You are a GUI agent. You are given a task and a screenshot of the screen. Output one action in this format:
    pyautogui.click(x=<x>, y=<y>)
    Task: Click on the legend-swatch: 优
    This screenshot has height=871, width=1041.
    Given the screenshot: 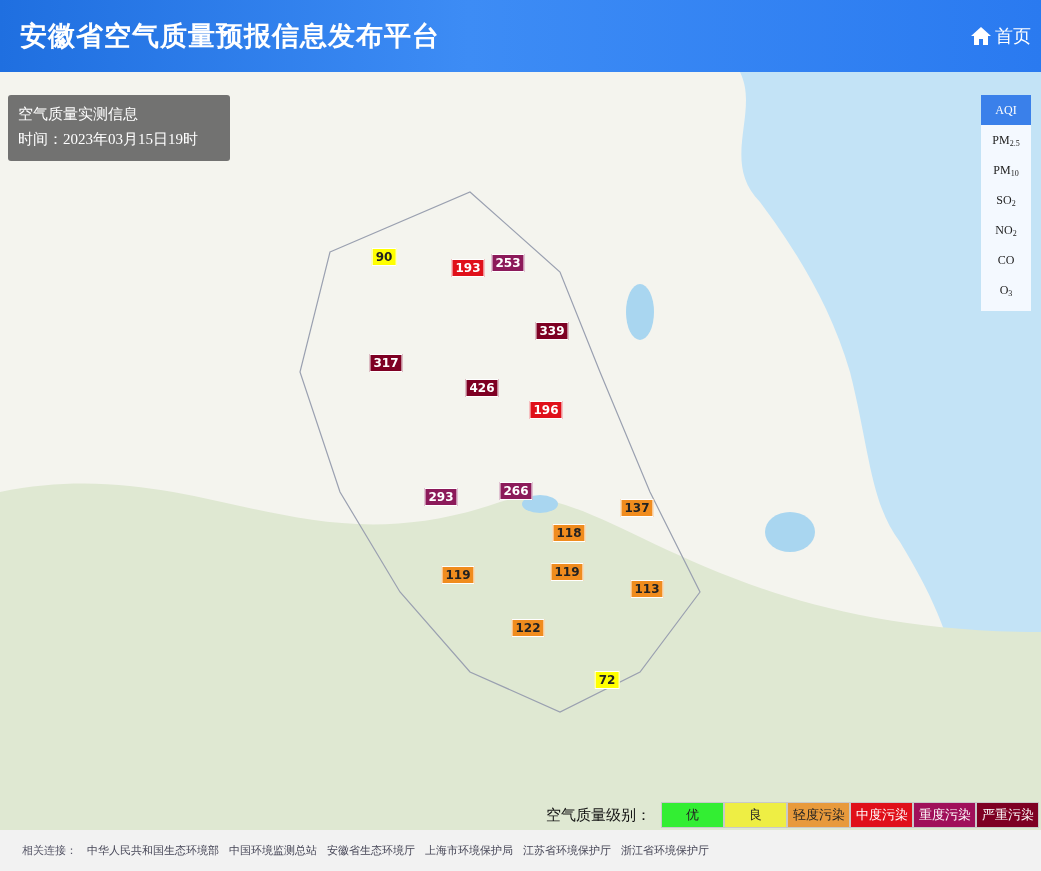 What is the action you would take?
    pyautogui.click(x=692, y=815)
    